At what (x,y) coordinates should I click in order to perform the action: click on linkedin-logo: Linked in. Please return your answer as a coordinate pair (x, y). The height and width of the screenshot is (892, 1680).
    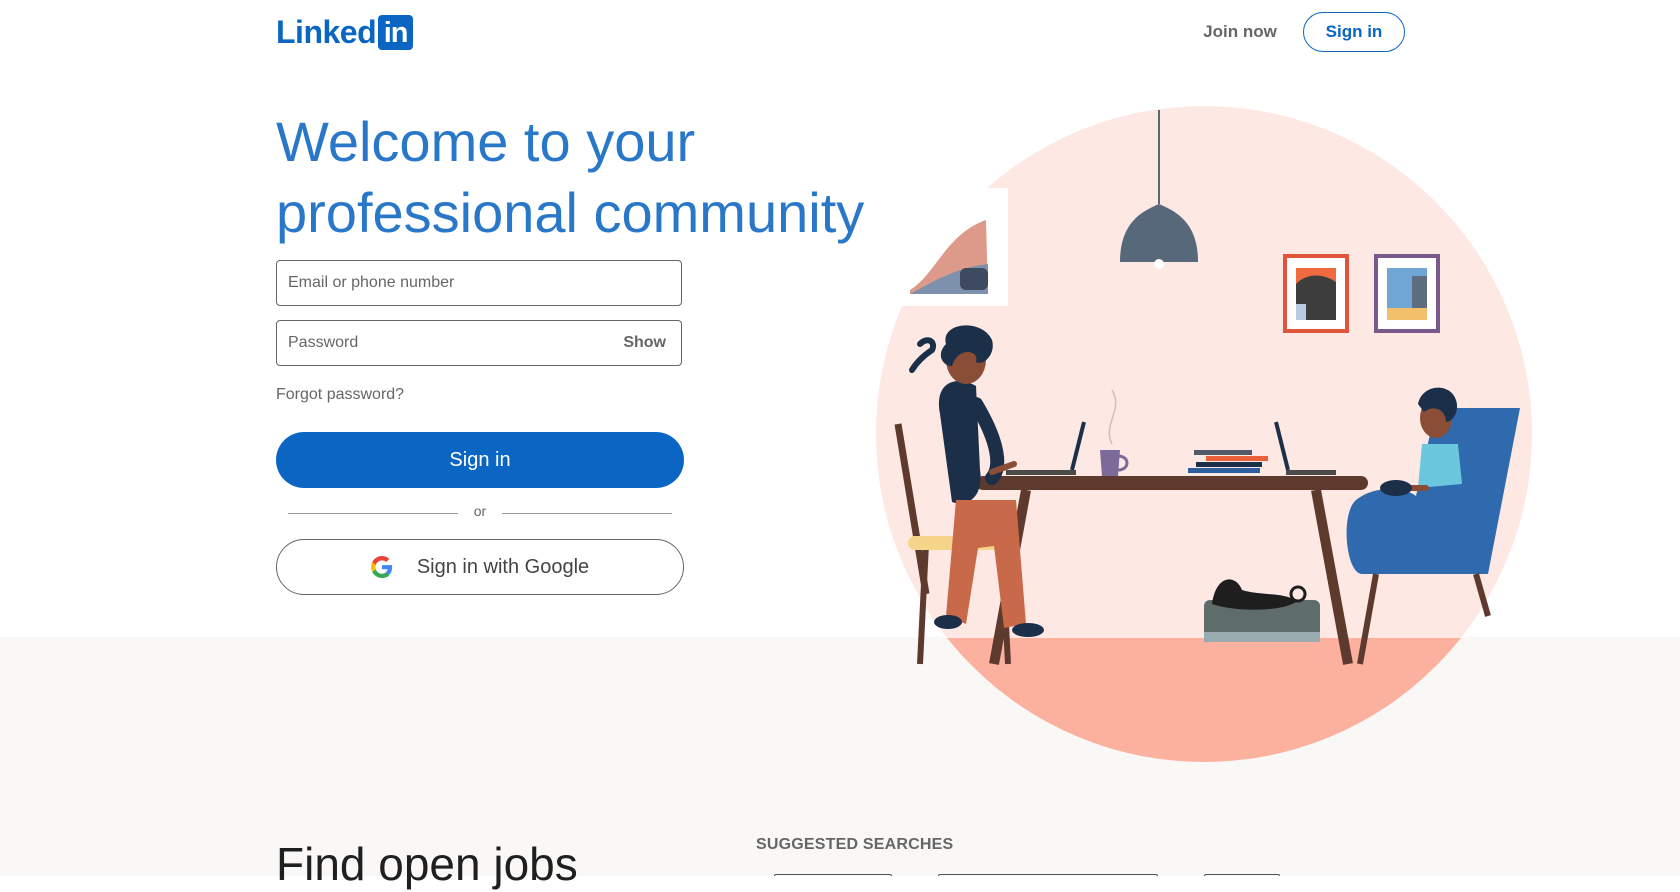
    Looking at the image, I should click on (345, 32).